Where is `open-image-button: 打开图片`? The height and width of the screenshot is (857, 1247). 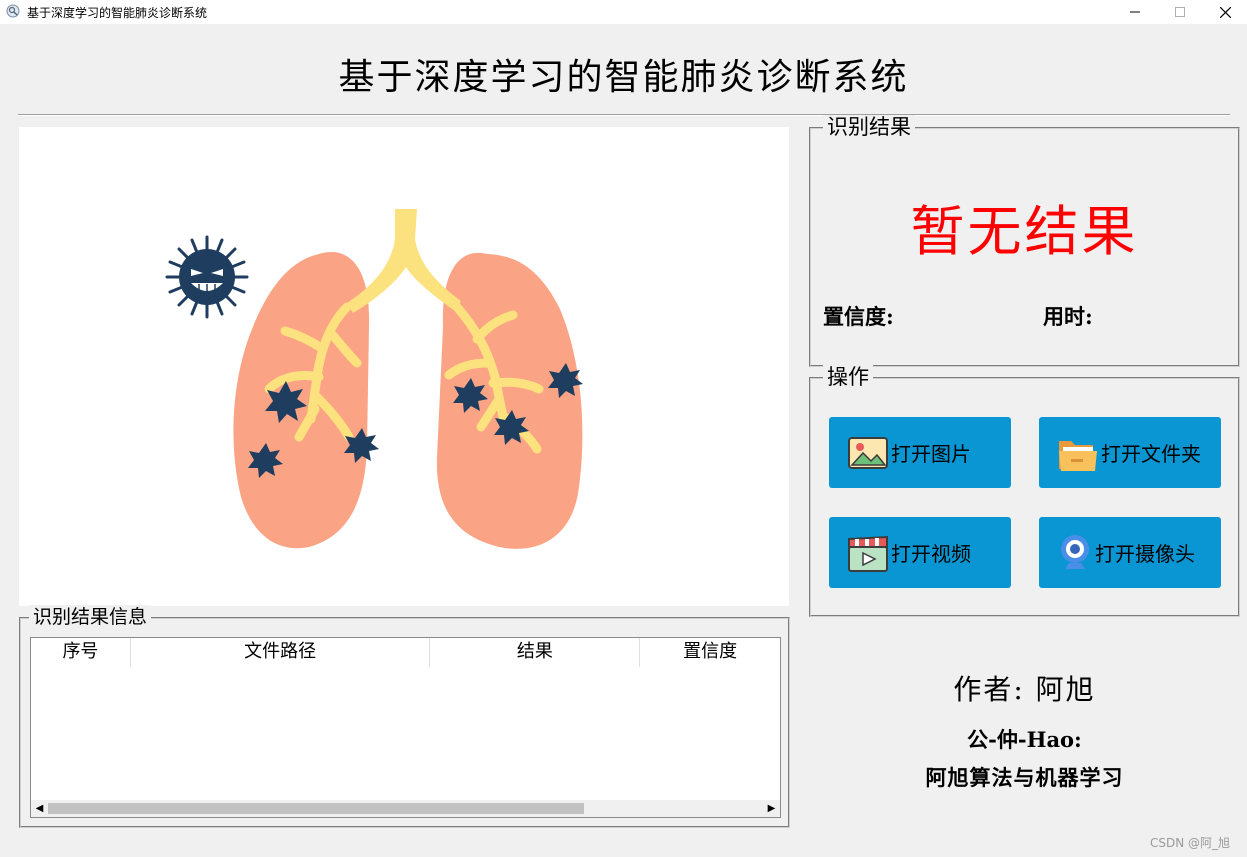
open-image-button: 打开图片 is located at coordinates (920, 452).